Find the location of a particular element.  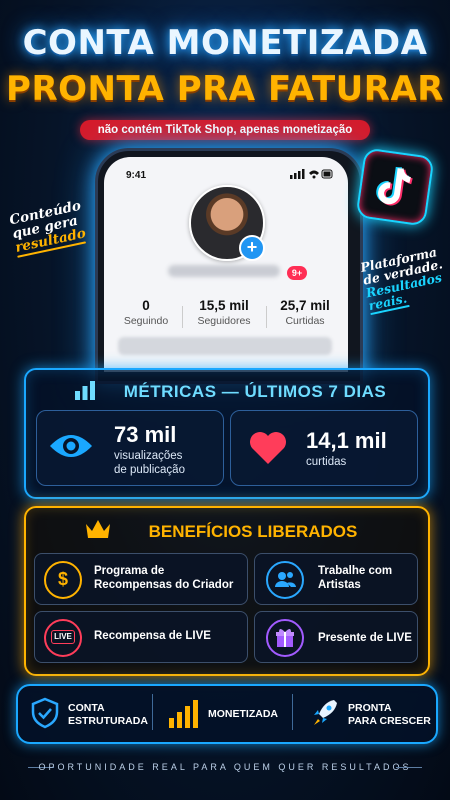

people-icon is located at coordinates (285, 580).